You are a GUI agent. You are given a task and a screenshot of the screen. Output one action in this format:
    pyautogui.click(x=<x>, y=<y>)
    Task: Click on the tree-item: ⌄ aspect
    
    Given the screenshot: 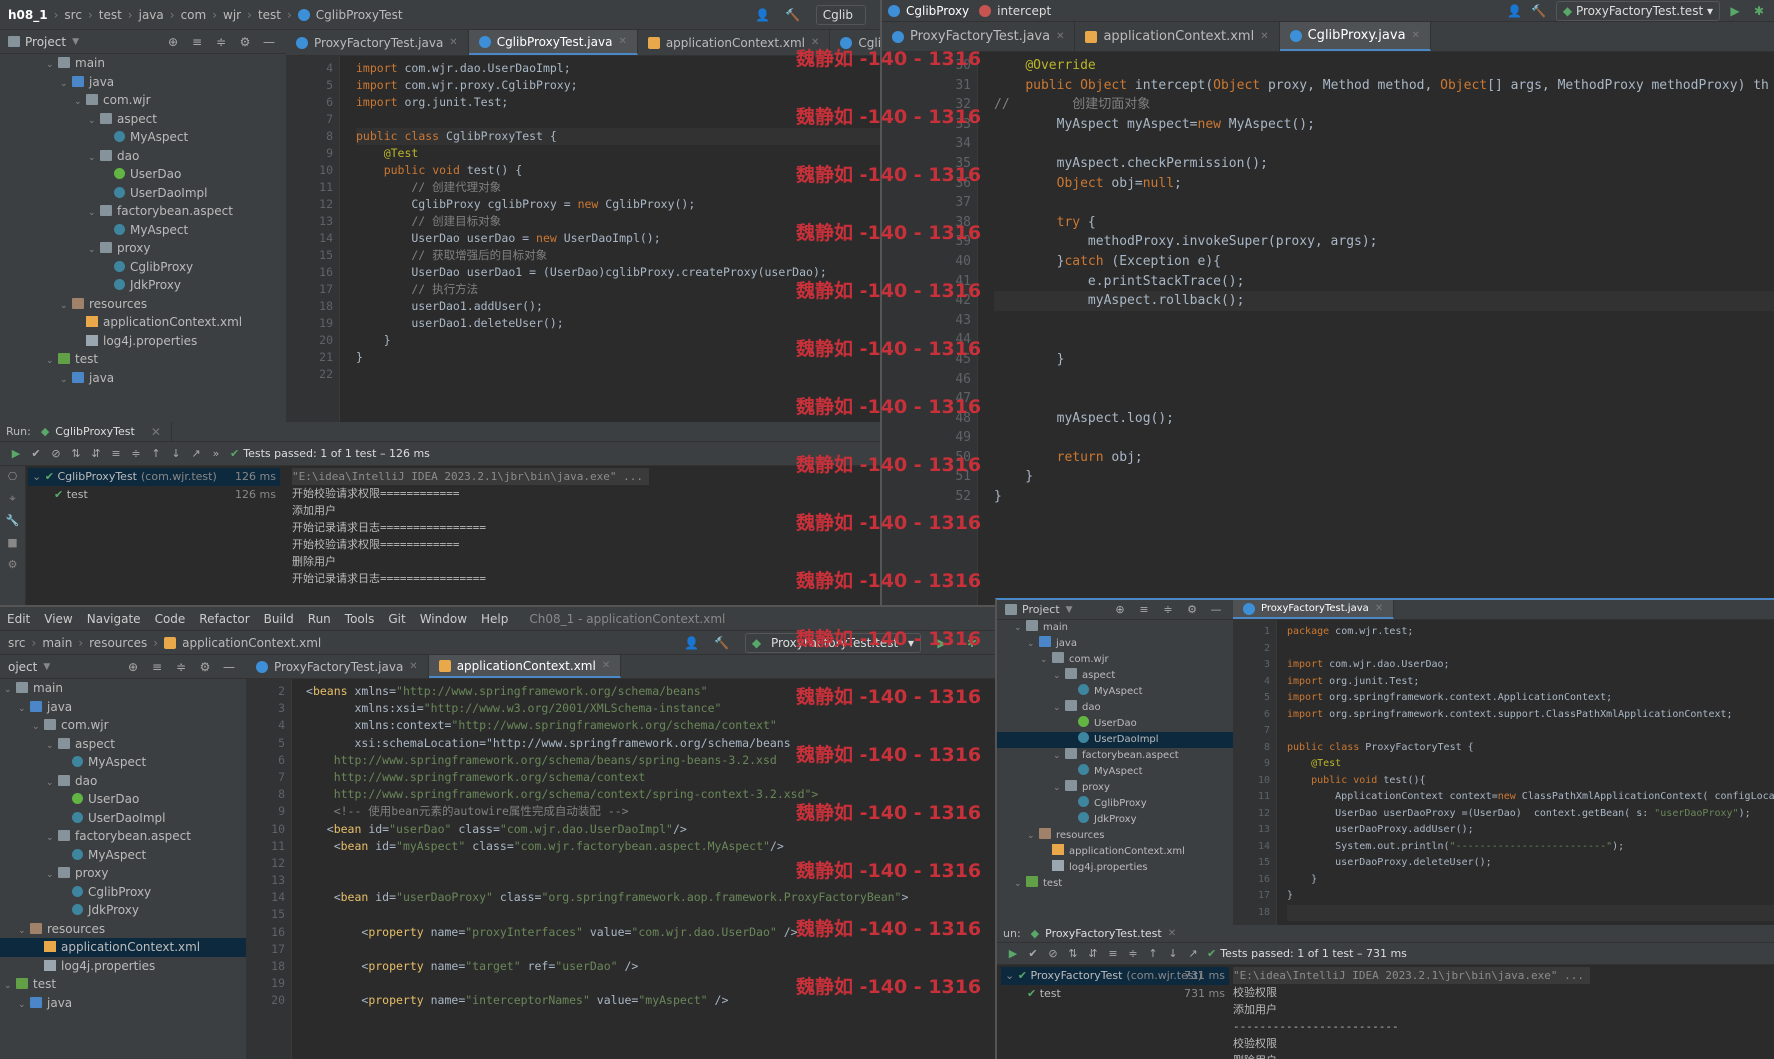 What is the action you would take?
    pyautogui.click(x=1115, y=676)
    